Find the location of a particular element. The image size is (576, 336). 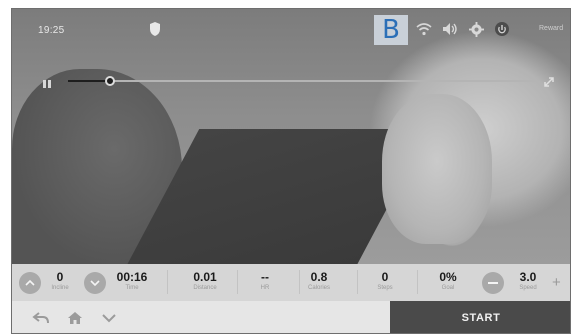

incline-down-button is located at coordinates (95, 283).